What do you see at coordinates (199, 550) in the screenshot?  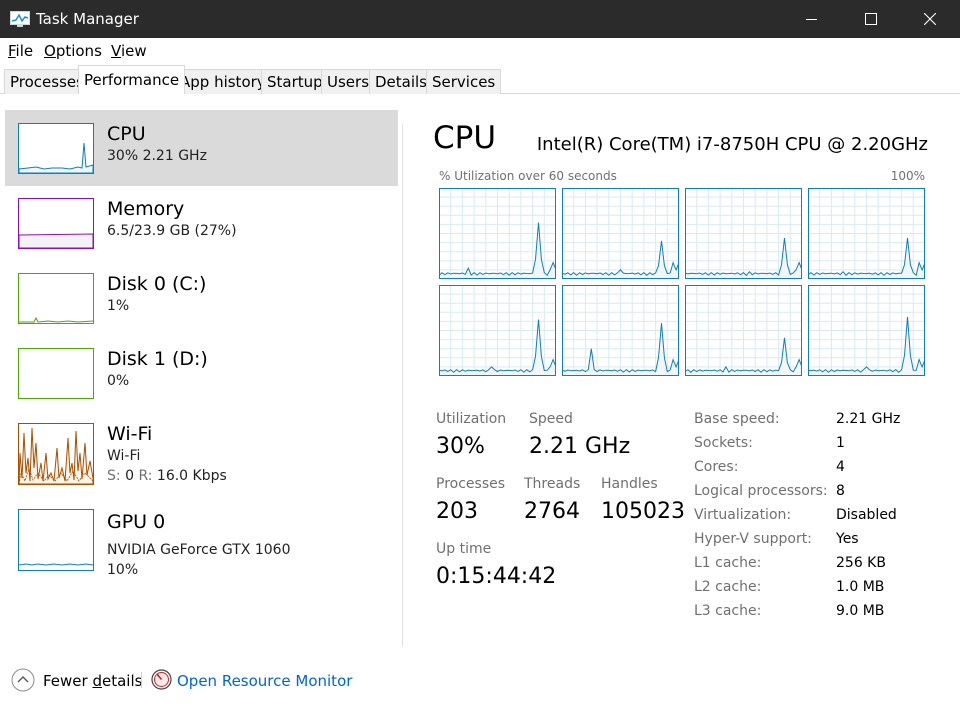 I see `sidebar-item-sub: NVIDIA GeForce GTX 1060` at bounding box center [199, 550].